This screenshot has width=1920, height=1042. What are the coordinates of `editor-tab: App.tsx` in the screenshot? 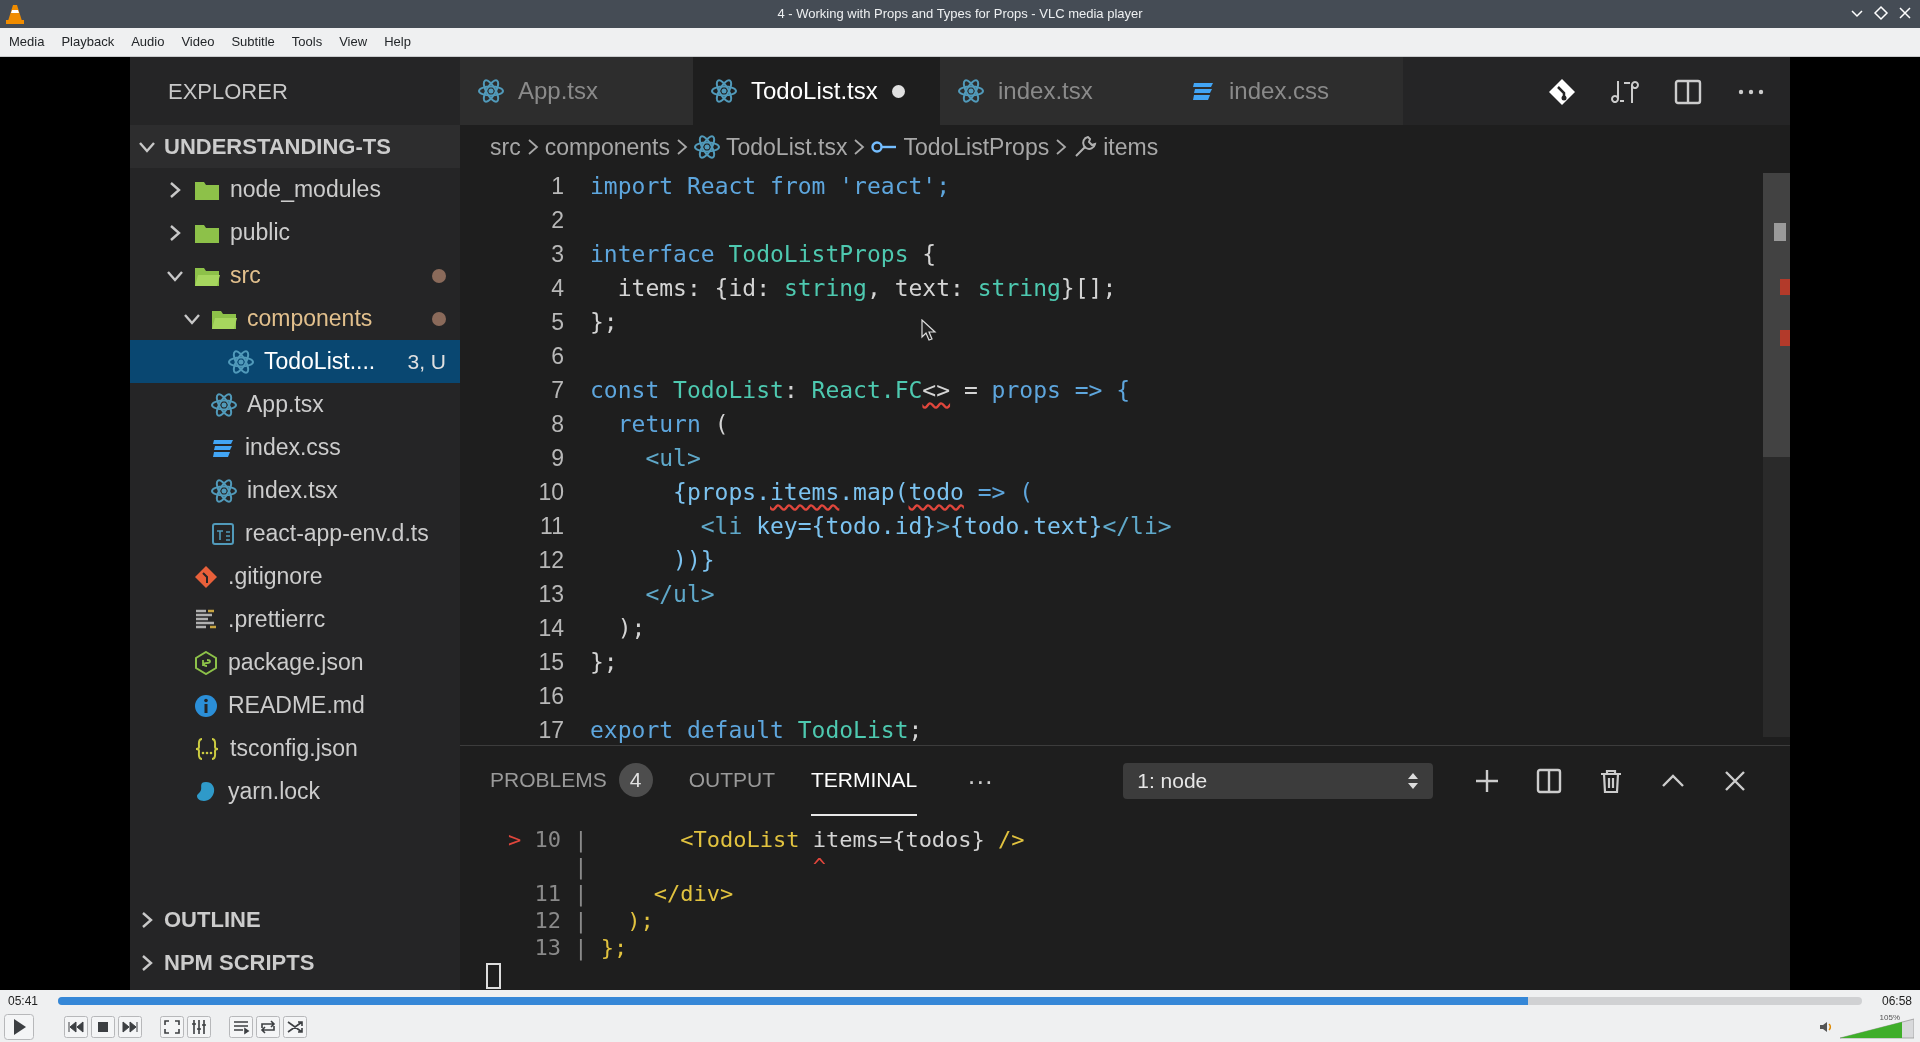 It's located at (576, 91).